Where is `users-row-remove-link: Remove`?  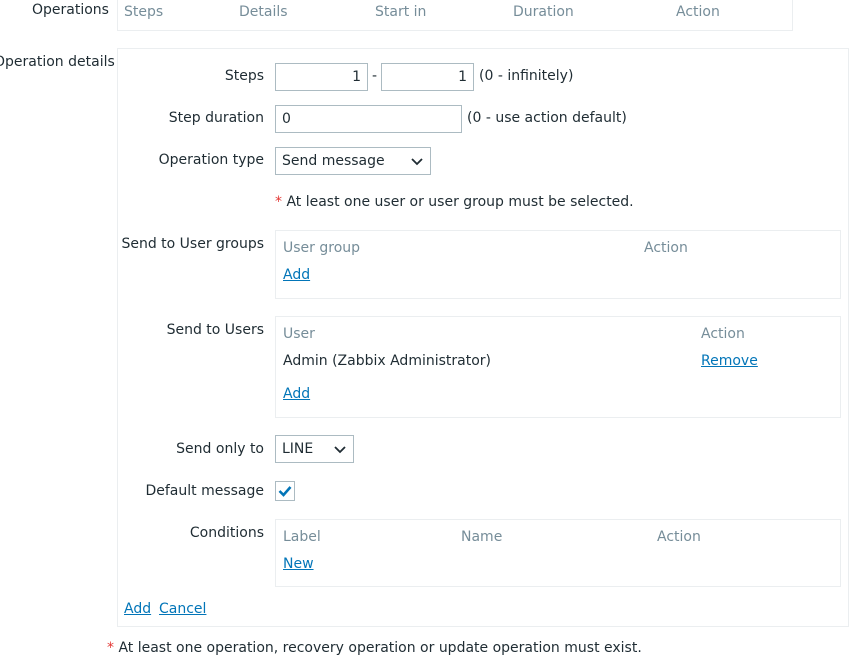
users-row-remove-link: Remove is located at coordinates (729, 361).